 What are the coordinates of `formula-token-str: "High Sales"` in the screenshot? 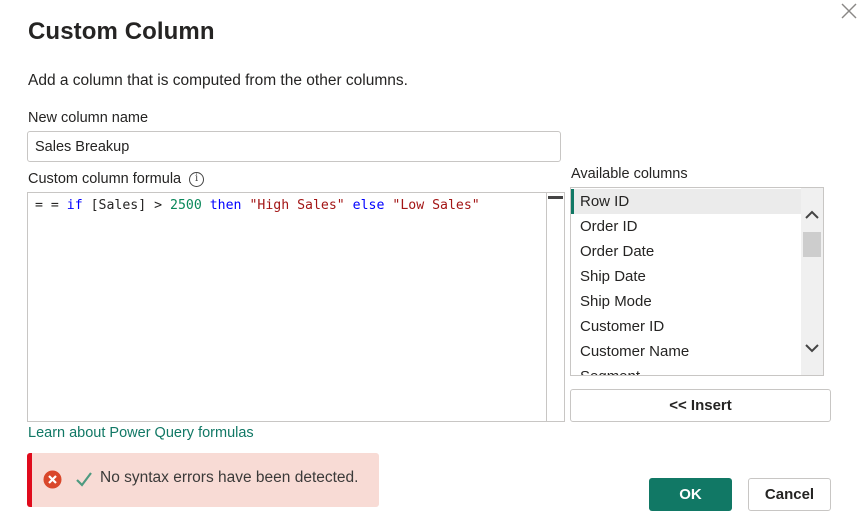 It's located at (297, 205).